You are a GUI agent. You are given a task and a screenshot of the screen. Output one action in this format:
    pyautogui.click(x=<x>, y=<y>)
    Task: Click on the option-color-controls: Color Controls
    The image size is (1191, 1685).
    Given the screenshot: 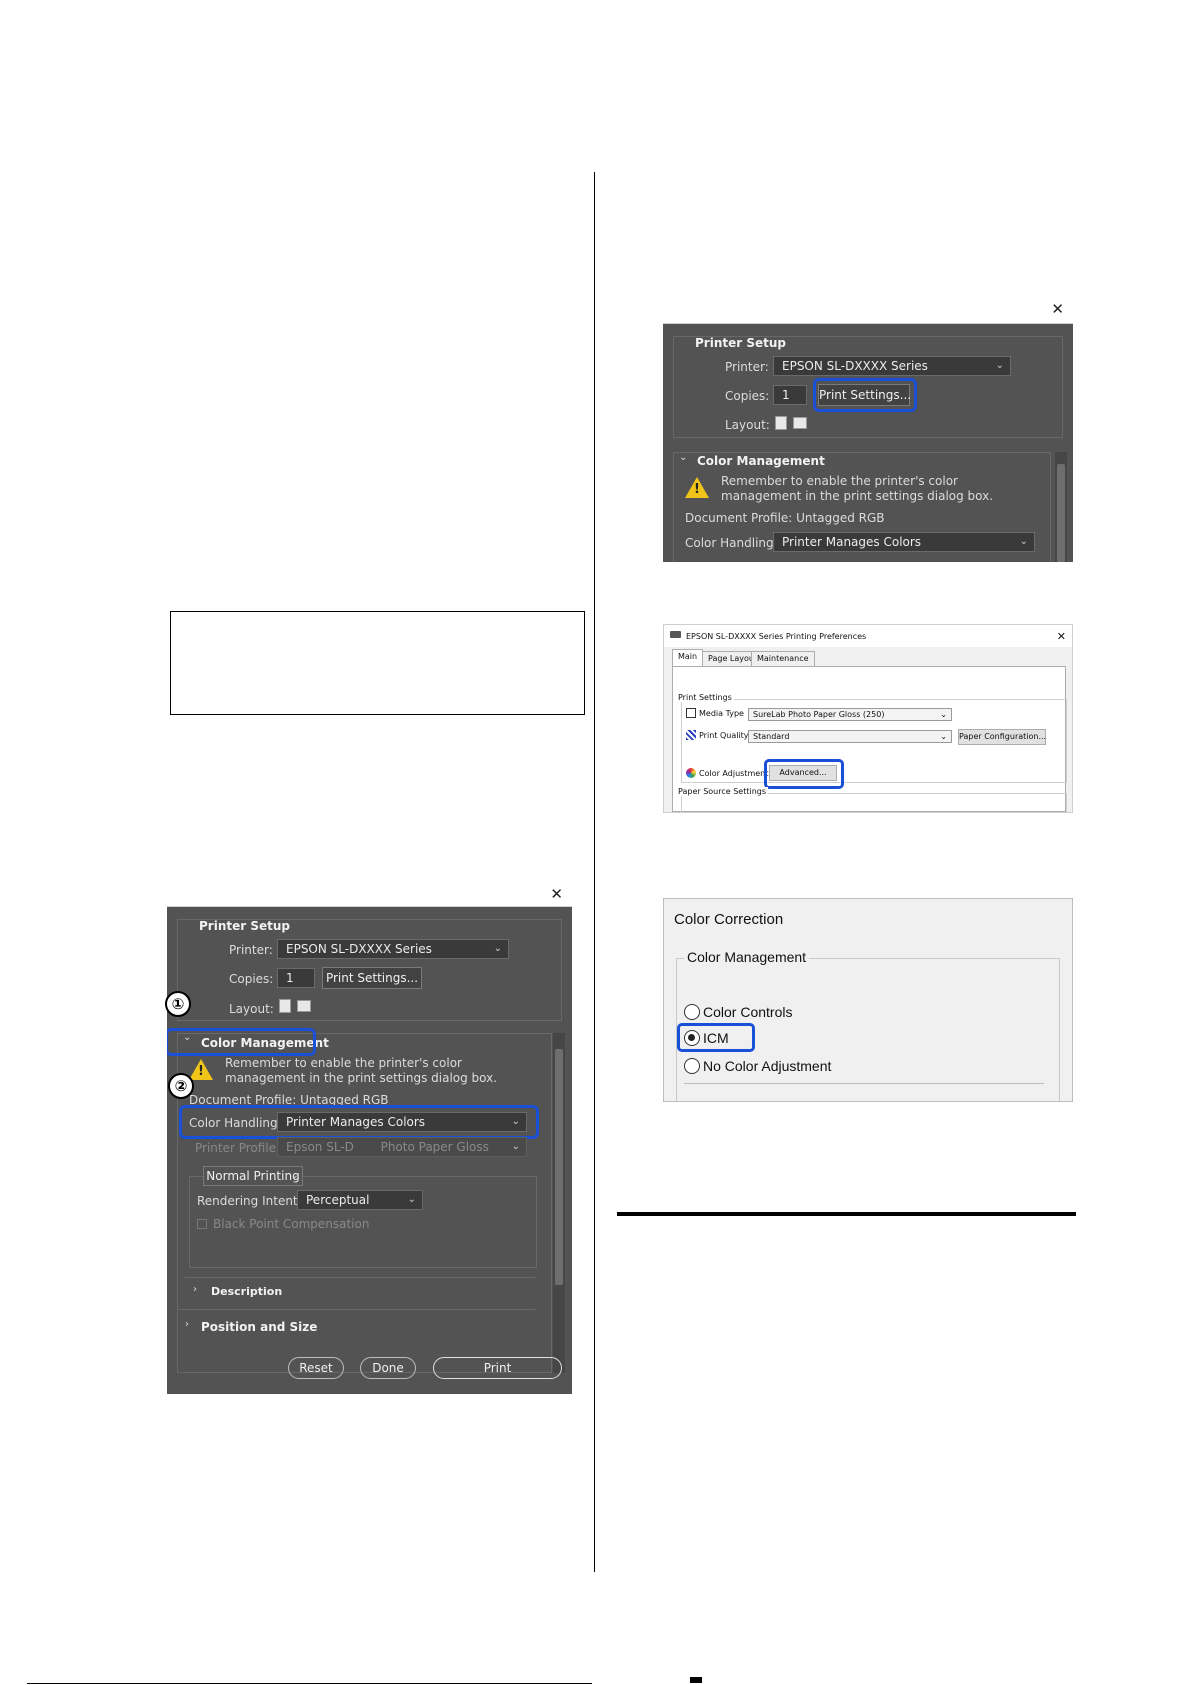 What is the action you would take?
    pyautogui.click(x=747, y=1012)
    